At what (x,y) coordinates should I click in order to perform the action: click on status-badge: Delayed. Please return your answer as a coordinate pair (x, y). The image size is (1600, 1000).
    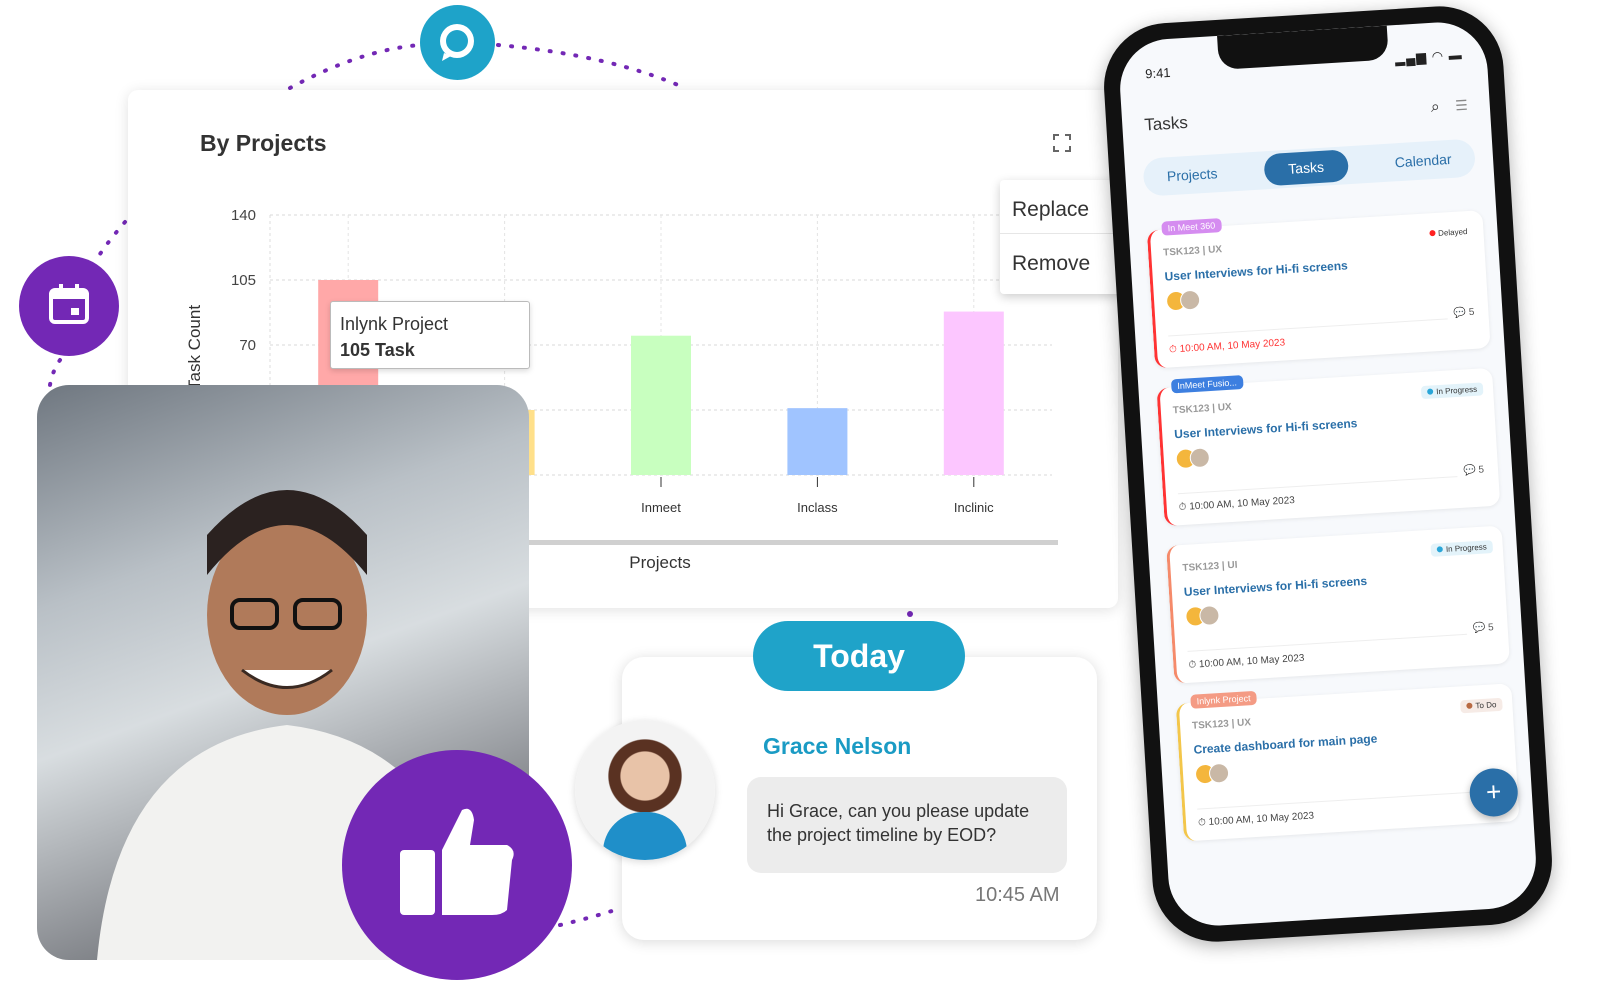
    Looking at the image, I should click on (1448, 233).